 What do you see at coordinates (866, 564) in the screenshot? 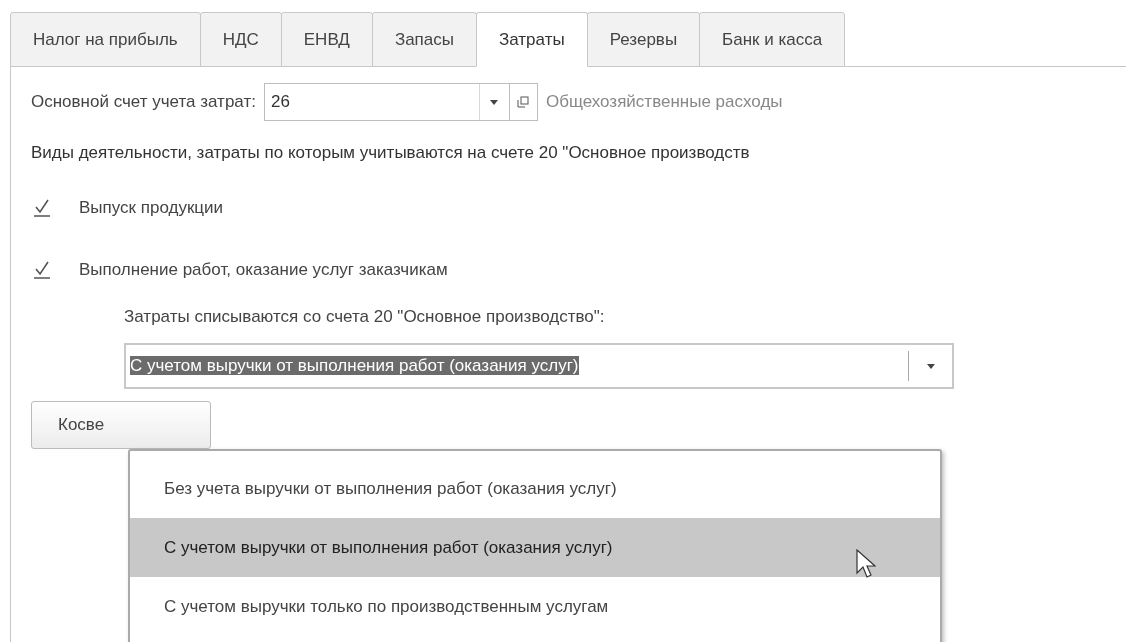
I see `mouse-pointer-icon` at bounding box center [866, 564].